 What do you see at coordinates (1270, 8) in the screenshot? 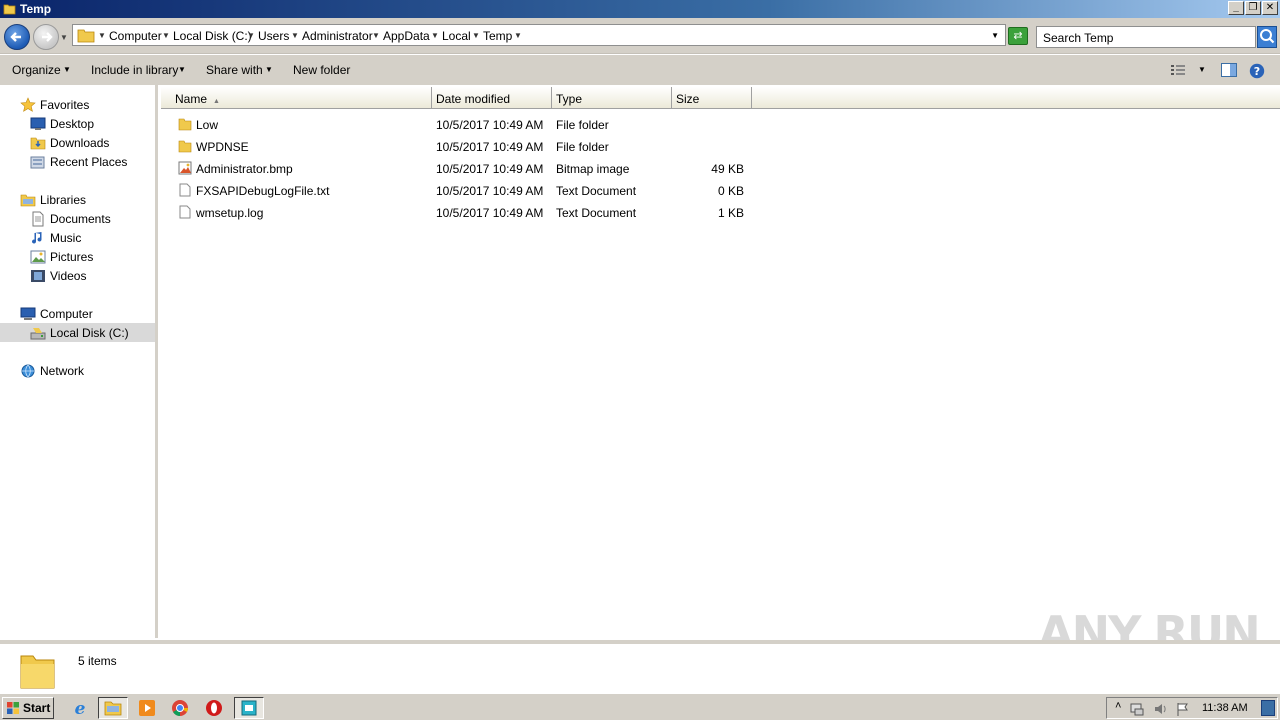
I see `close-button: ✕` at bounding box center [1270, 8].